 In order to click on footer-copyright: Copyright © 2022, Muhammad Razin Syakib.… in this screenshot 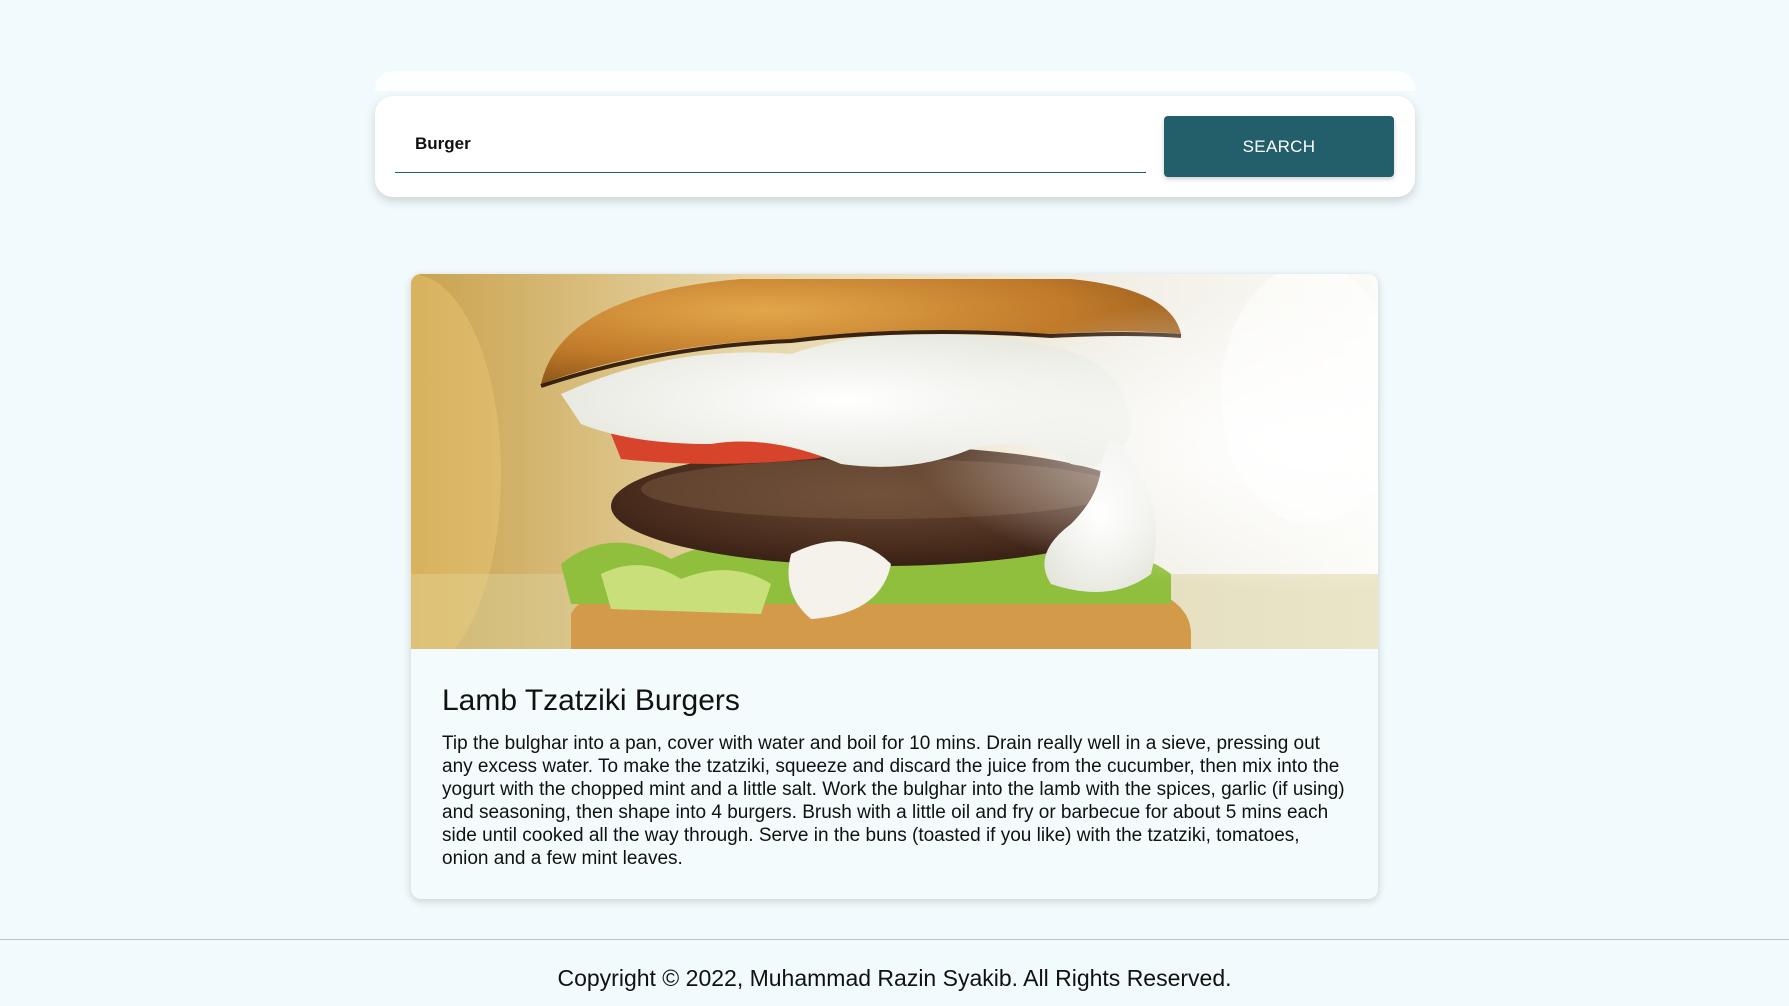, I will do `click(894, 978)`.